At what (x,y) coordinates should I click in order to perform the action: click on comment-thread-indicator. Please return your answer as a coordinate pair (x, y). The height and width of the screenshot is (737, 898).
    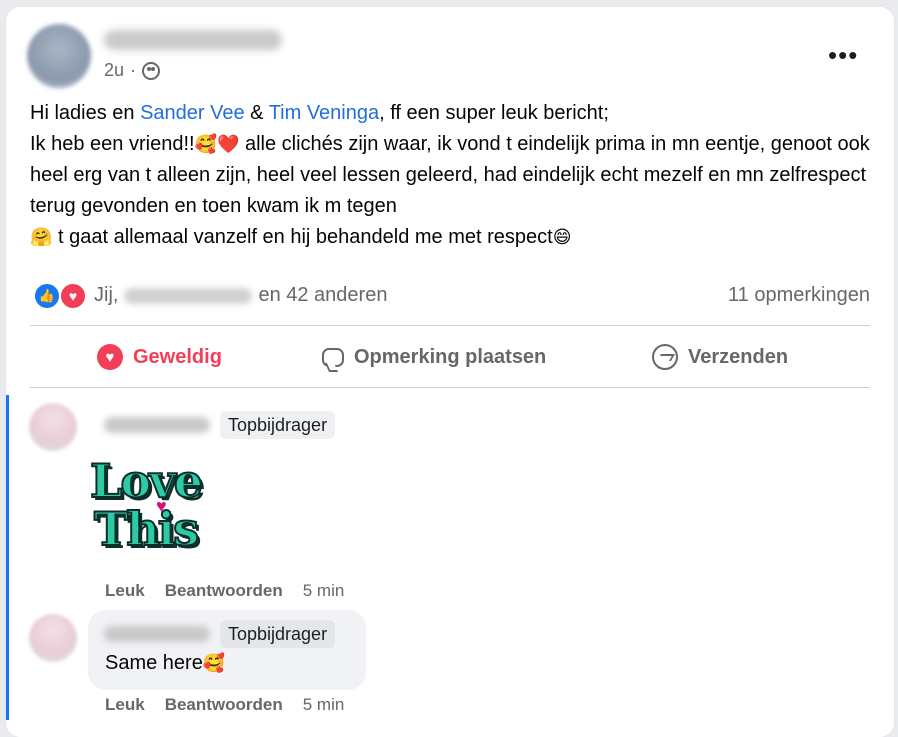
    Looking at the image, I should click on (7, 557).